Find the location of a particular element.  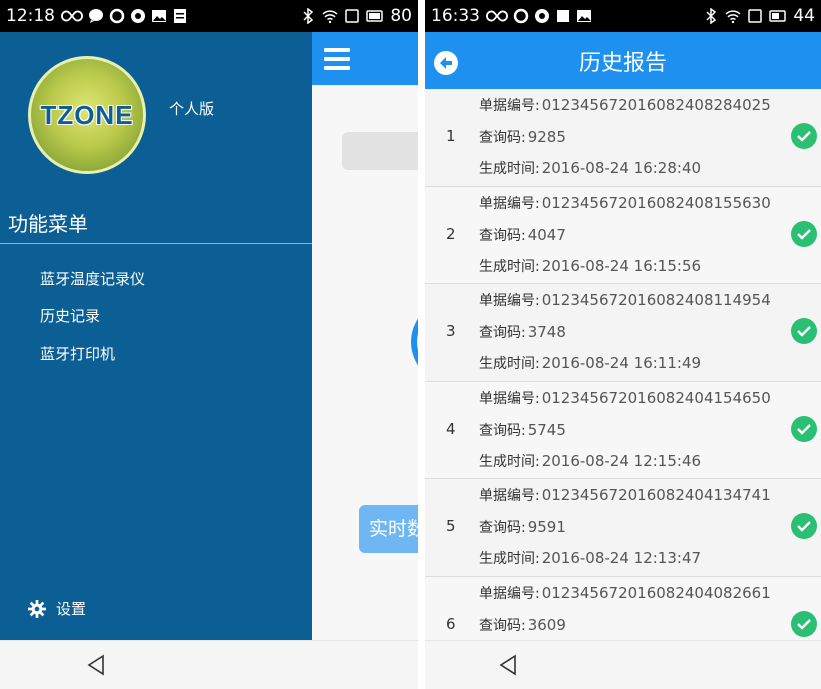

generated-time: 2016-08-24 12:15:46 is located at coordinates (621, 460).